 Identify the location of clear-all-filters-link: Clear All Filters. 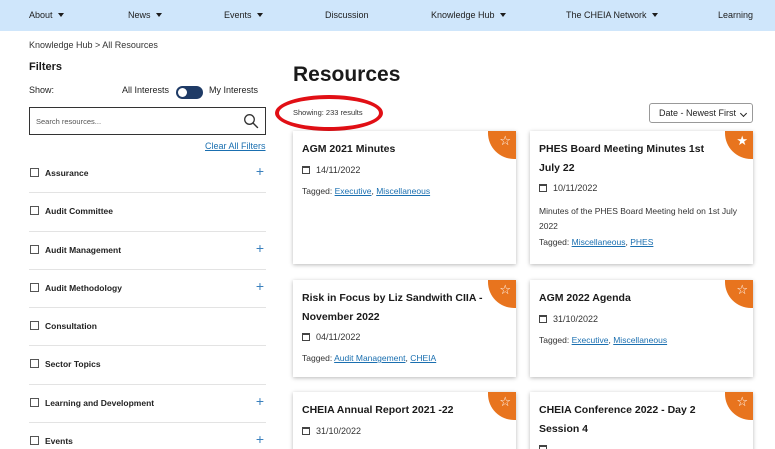
(235, 146).